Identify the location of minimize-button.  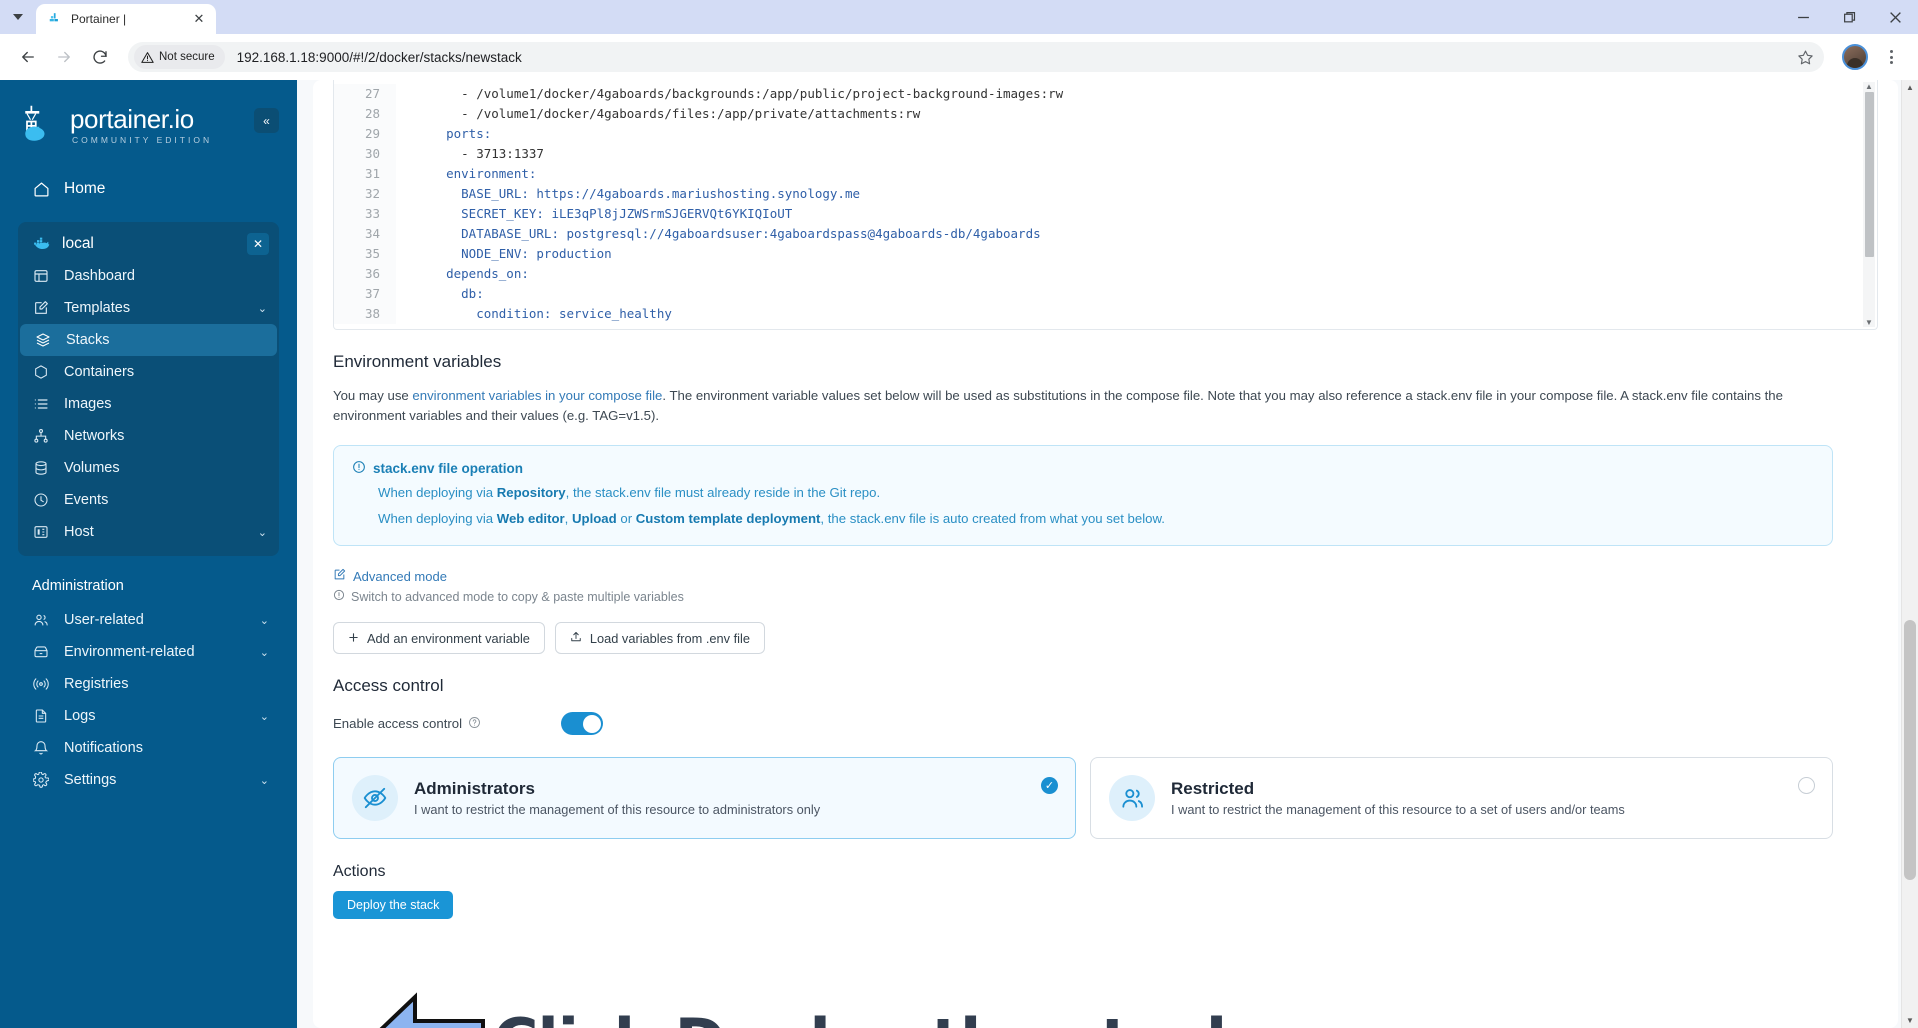
(1803, 17).